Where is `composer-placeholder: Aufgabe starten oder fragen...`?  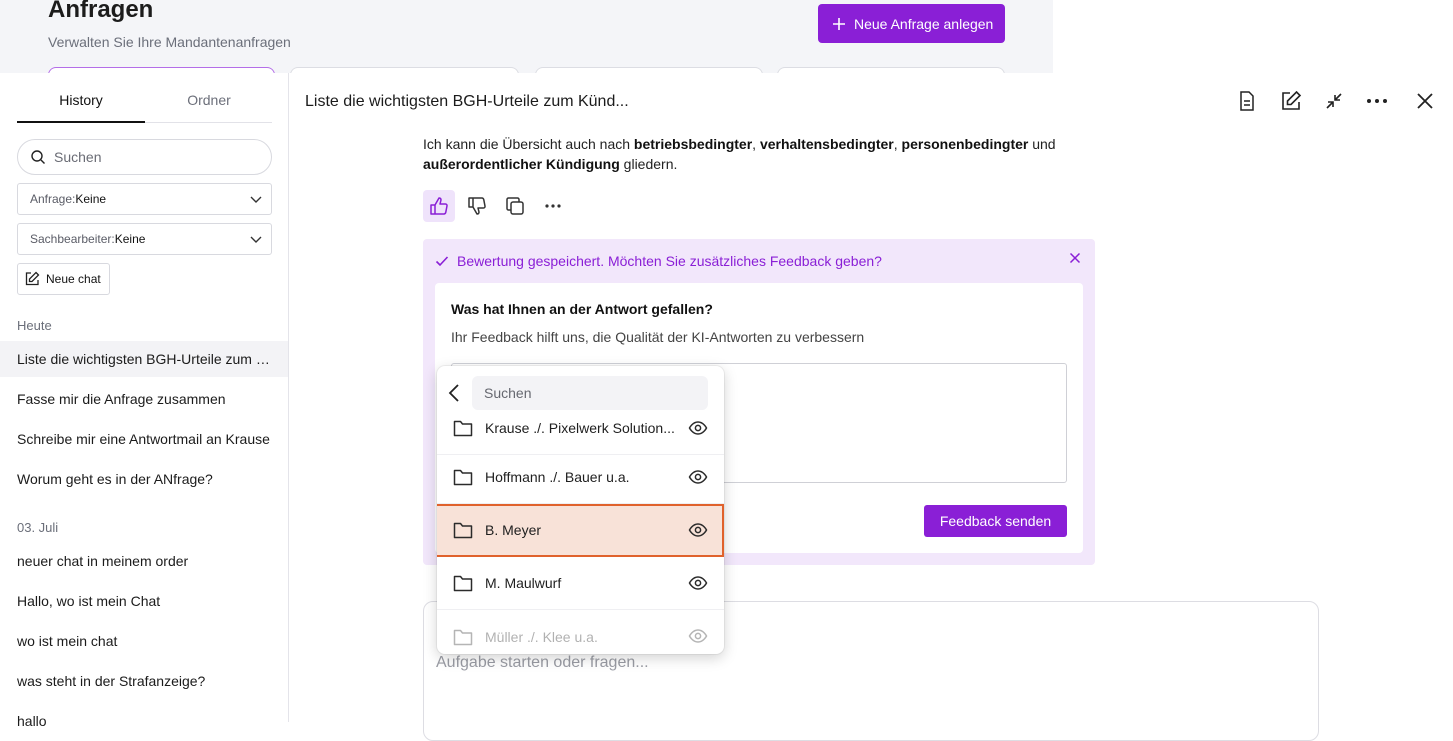 composer-placeholder: Aufgabe starten oder fragen... is located at coordinates (542, 662).